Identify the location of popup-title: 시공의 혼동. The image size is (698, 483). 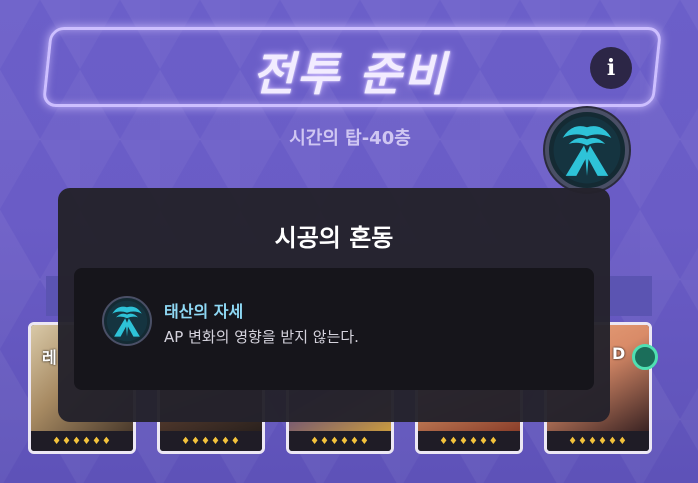
(334, 238).